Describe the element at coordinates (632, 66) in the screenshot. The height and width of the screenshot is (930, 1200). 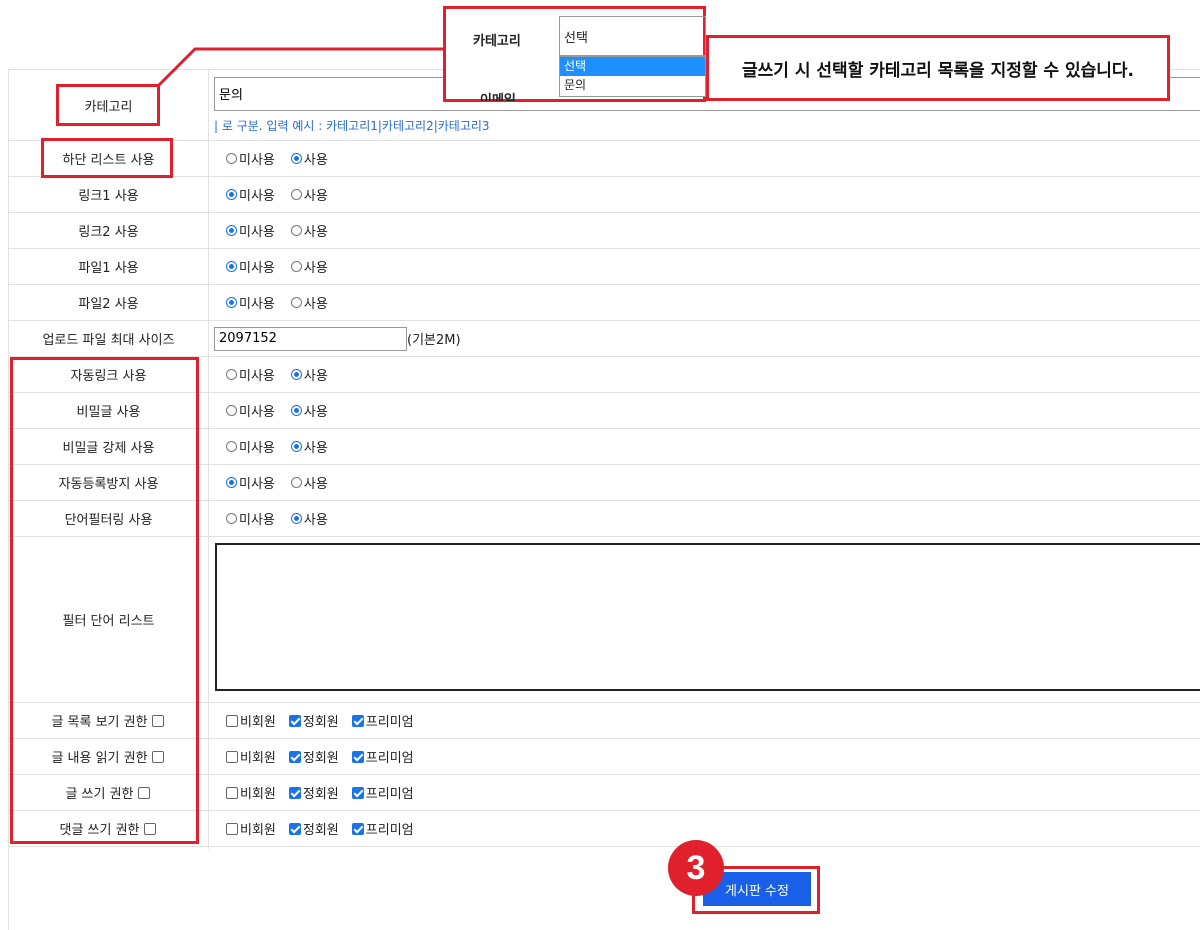
I see `dropdown-option-selected: 선택` at that location.